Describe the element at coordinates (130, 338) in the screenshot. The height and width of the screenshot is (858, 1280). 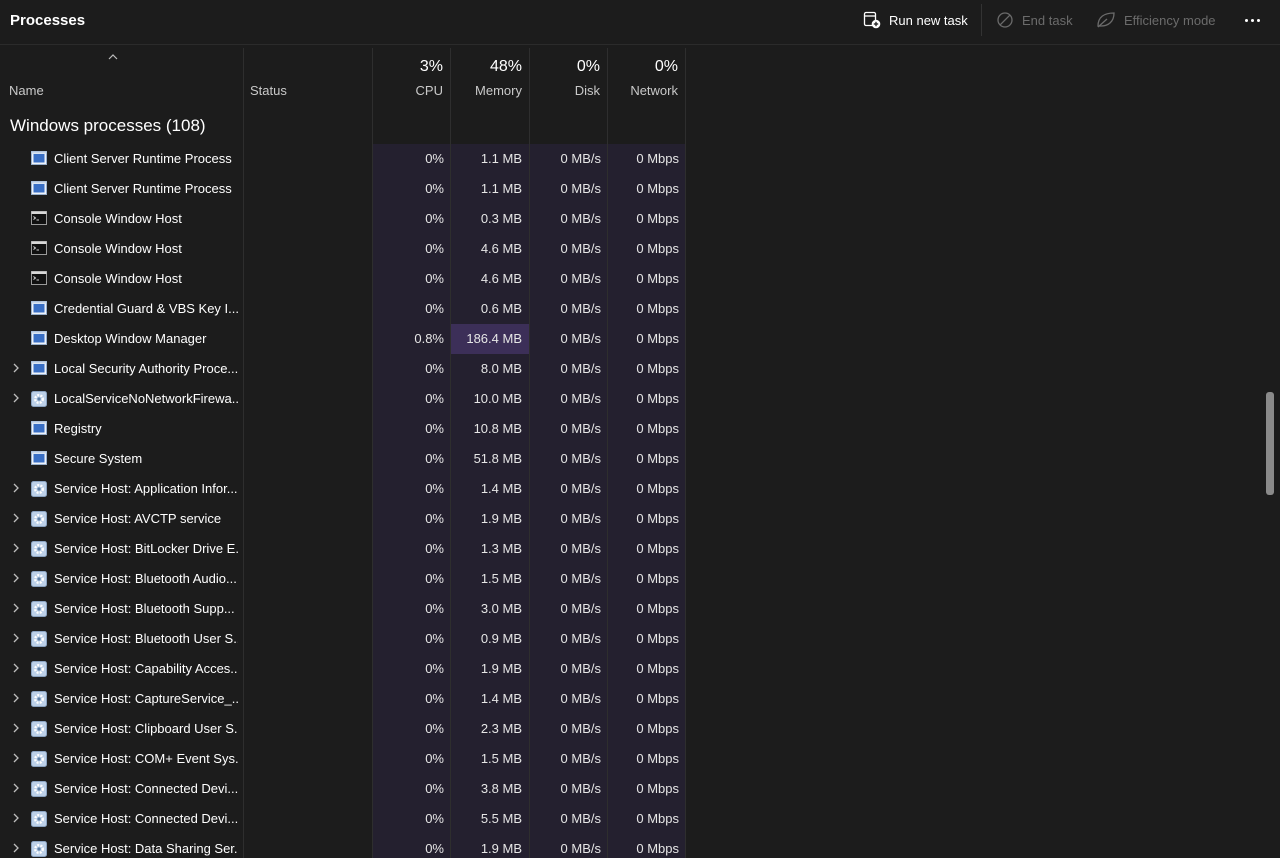
I see `process-name: Desktop Window Manager` at that location.